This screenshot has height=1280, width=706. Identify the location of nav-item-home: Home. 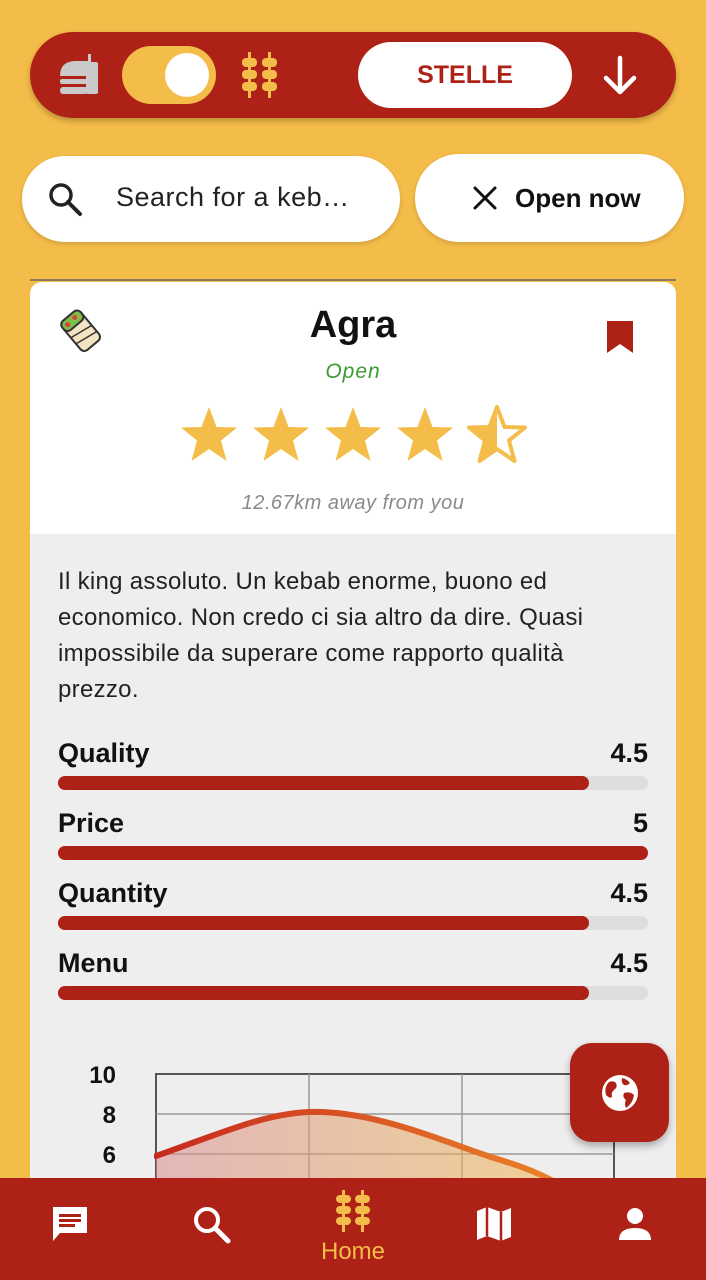
(353, 1229).